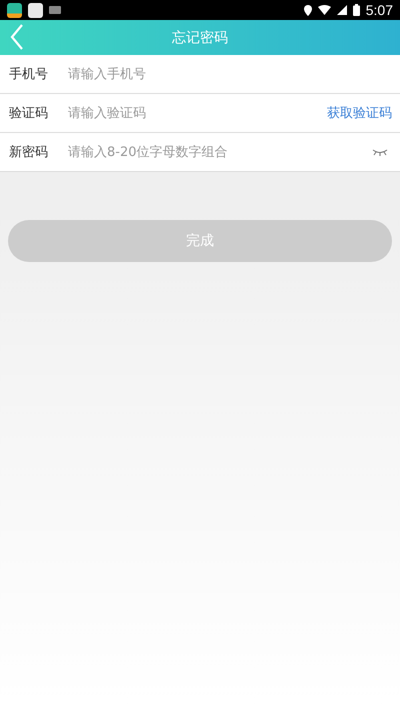  What do you see at coordinates (380, 152) in the screenshot?
I see `eye-closed-icon` at bounding box center [380, 152].